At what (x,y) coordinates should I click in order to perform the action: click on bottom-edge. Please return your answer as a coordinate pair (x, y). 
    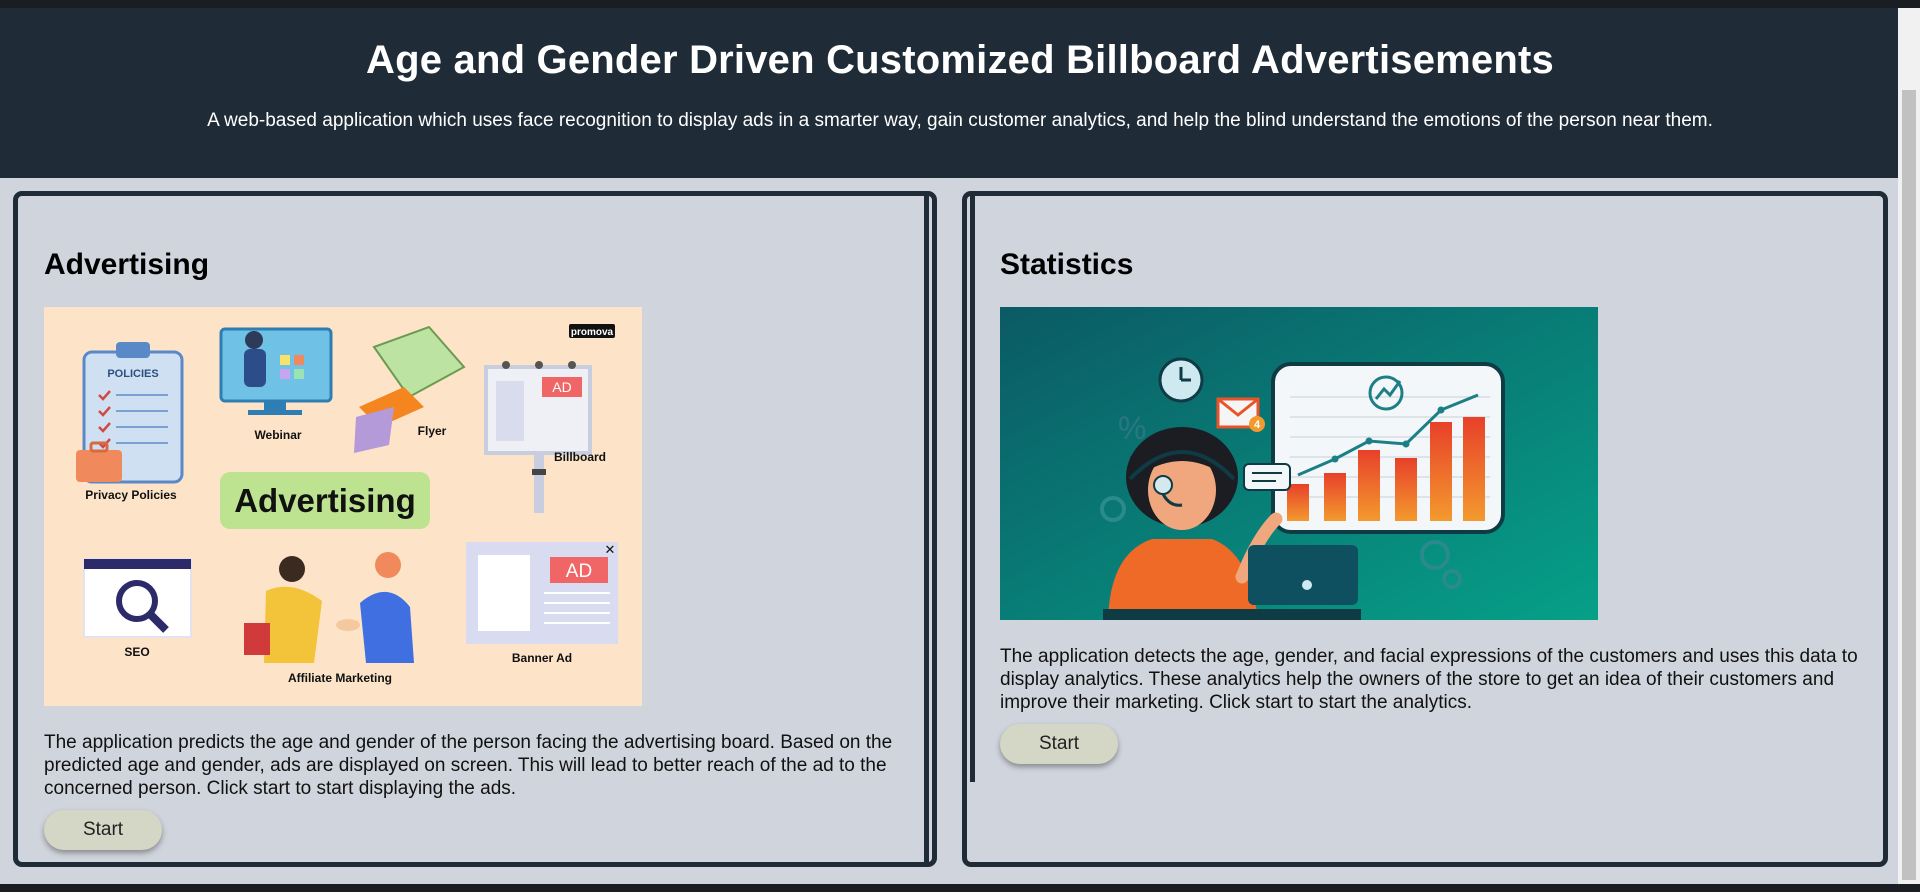
    Looking at the image, I should click on (960, 888).